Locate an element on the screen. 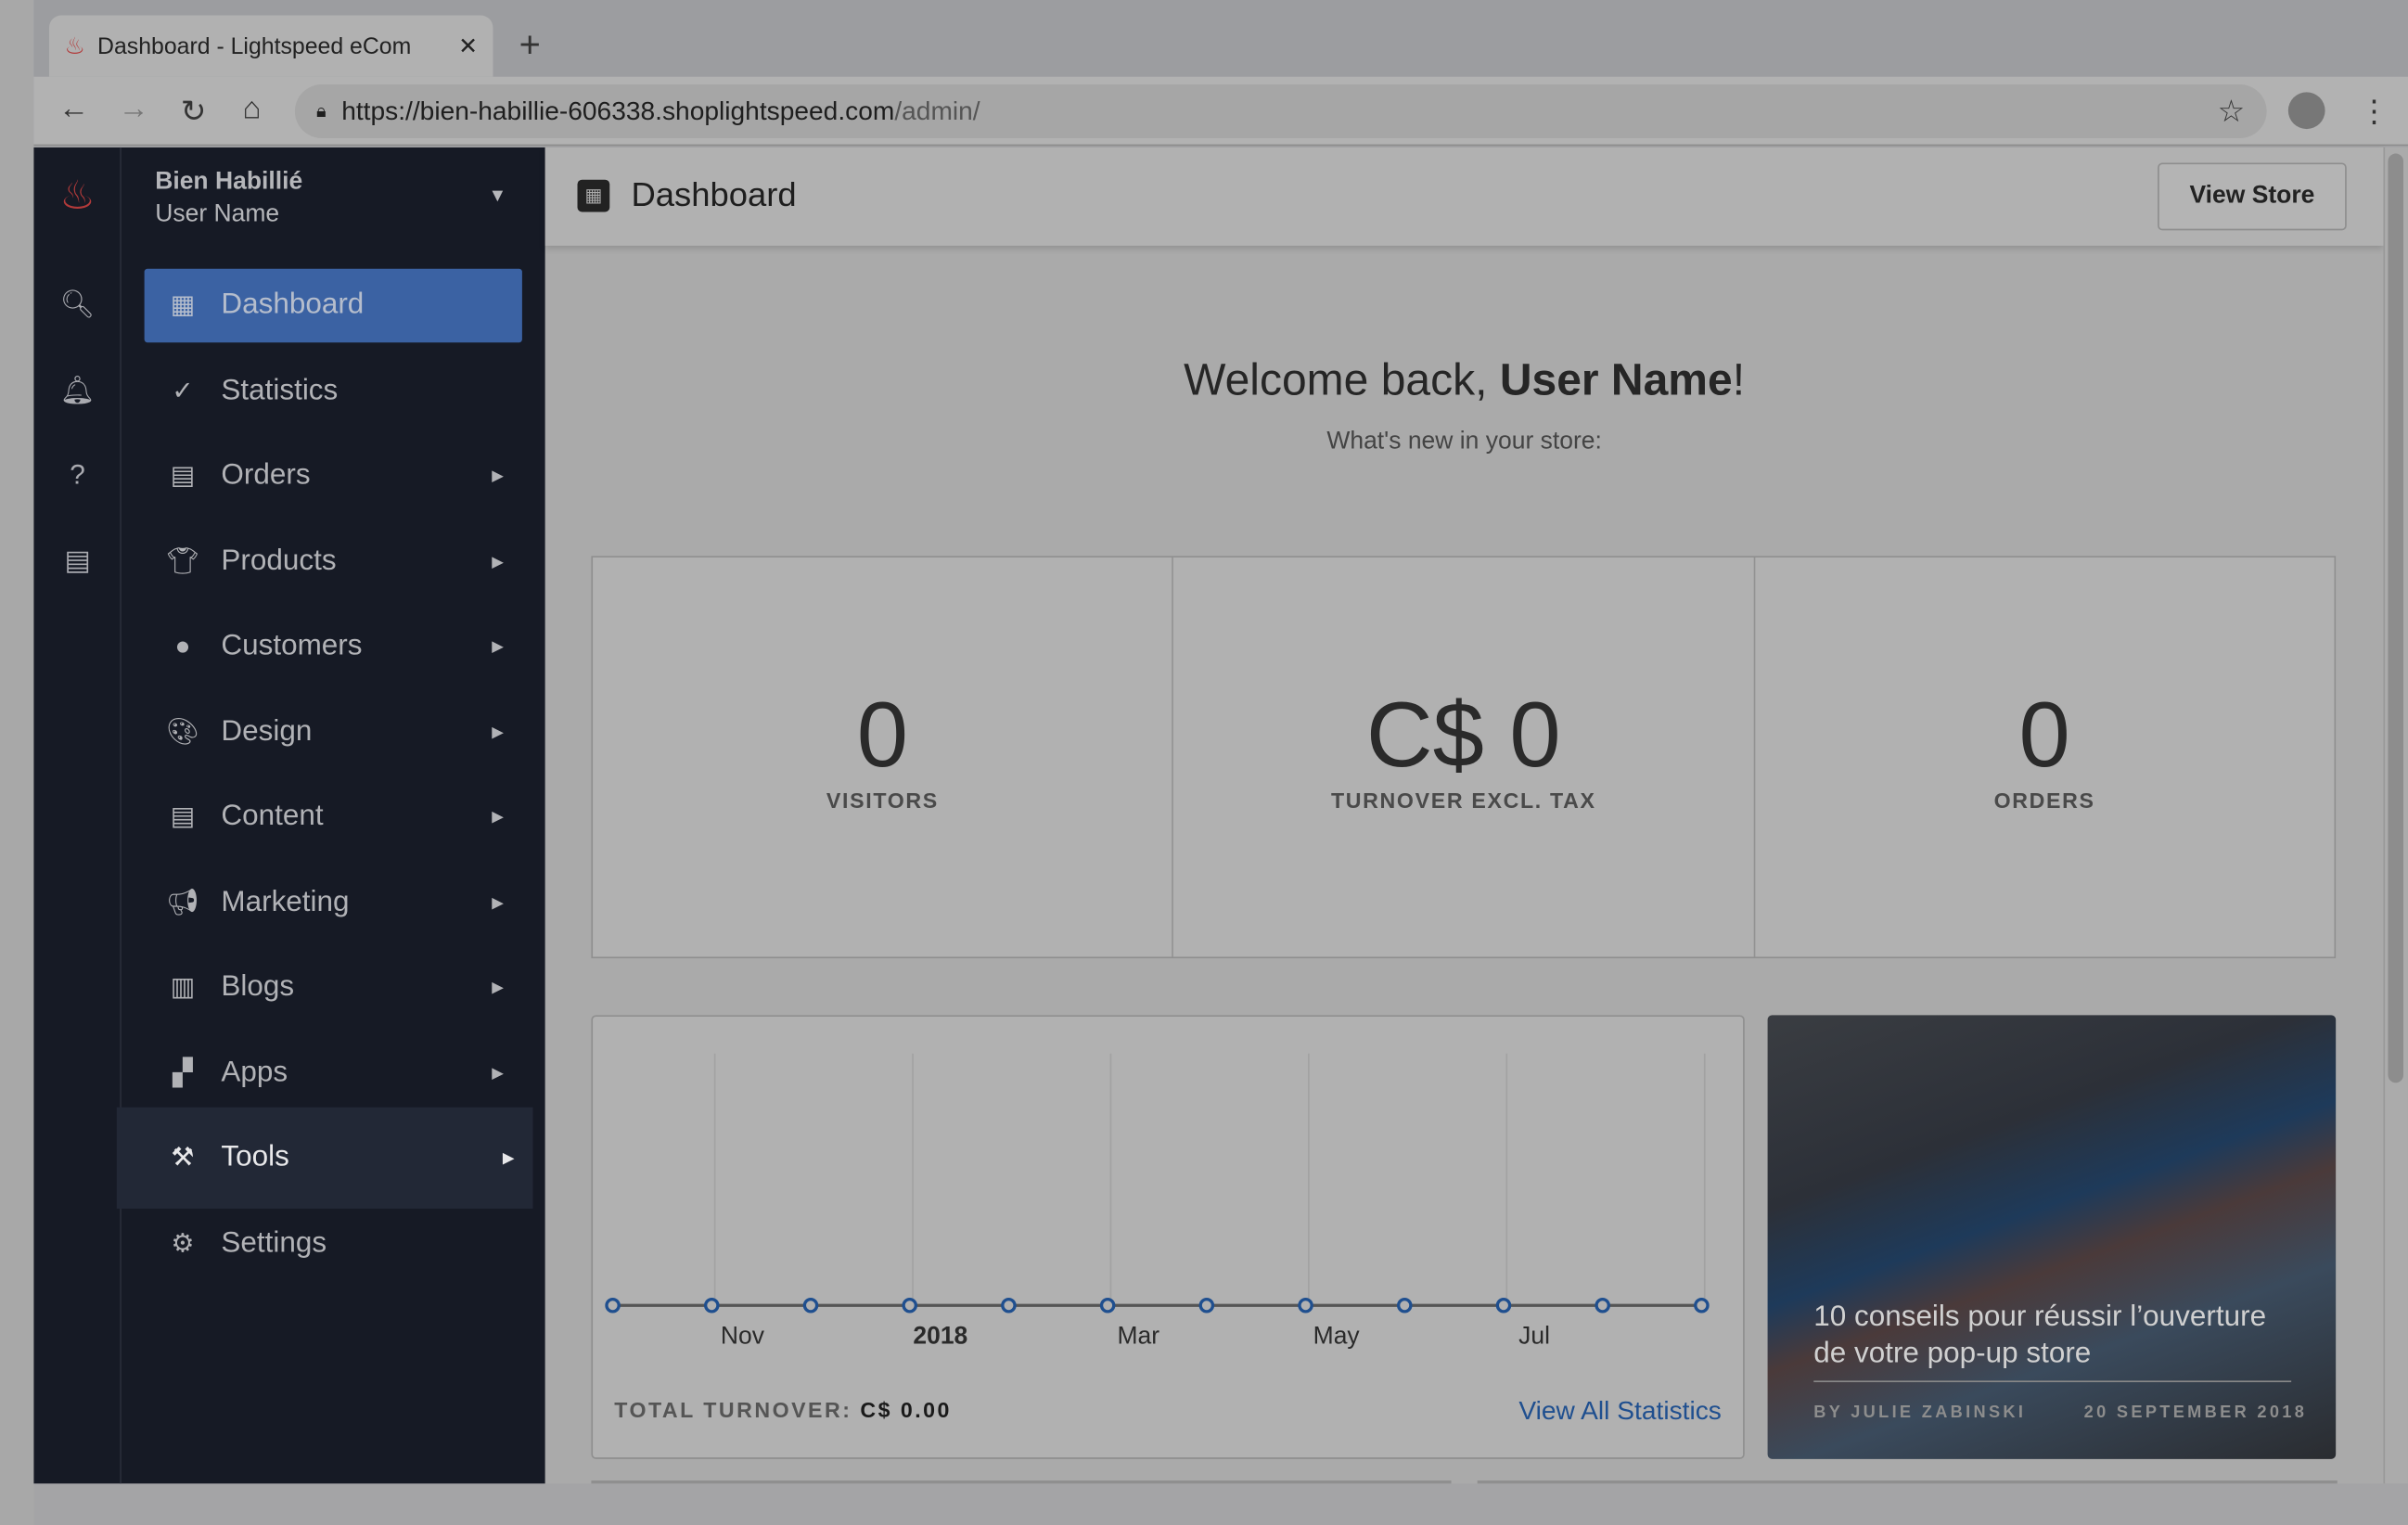  welcome-prefix: Welcome back, is located at coordinates (1342, 381).